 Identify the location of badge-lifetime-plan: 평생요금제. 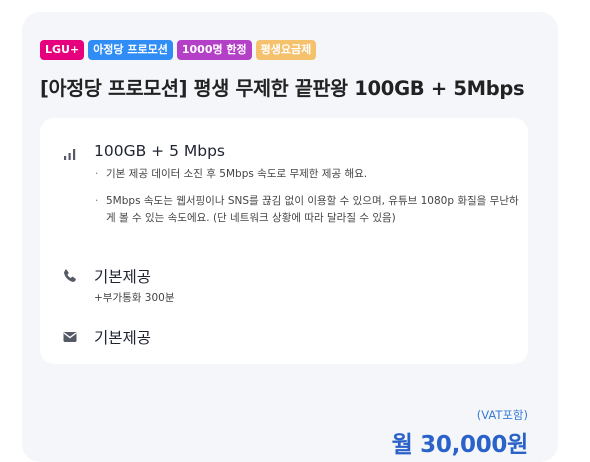
(286, 50).